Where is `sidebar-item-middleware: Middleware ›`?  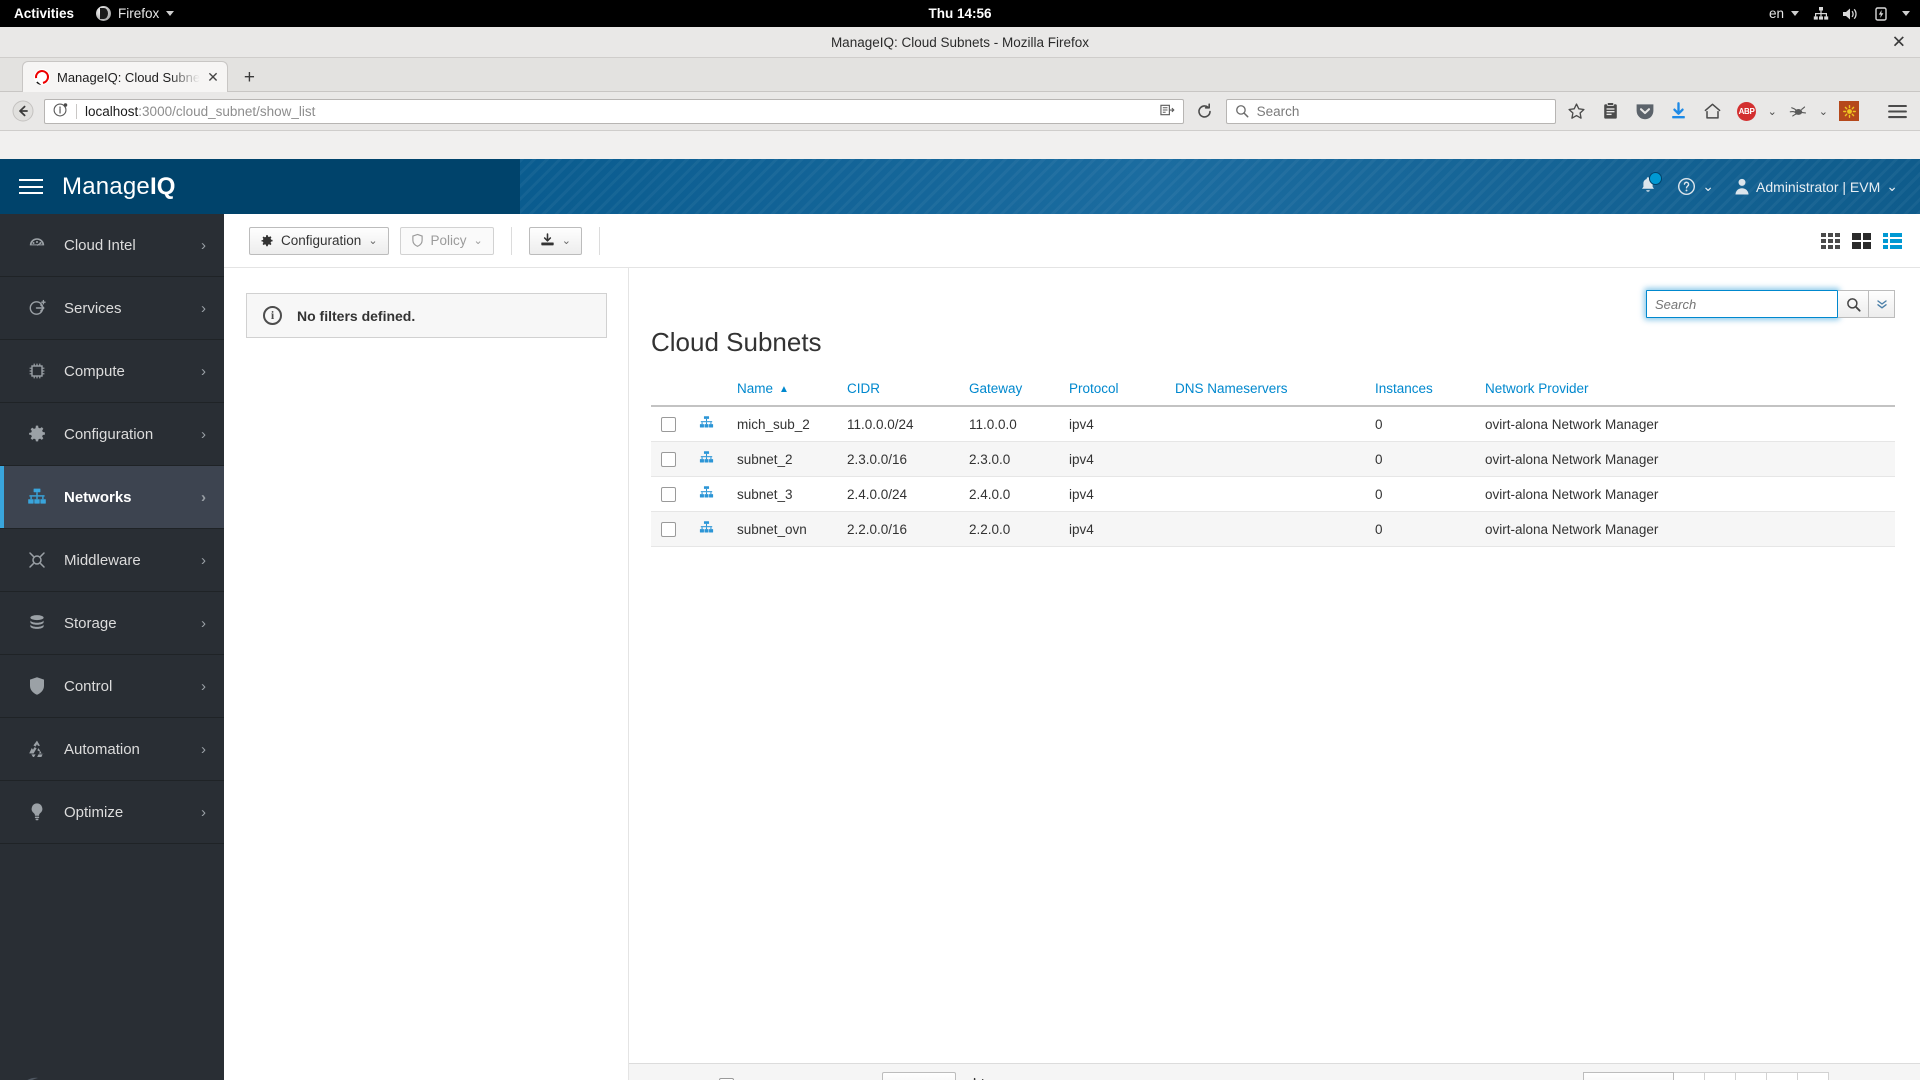 sidebar-item-middleware: Middleware › is located at coordinates (112, 560).